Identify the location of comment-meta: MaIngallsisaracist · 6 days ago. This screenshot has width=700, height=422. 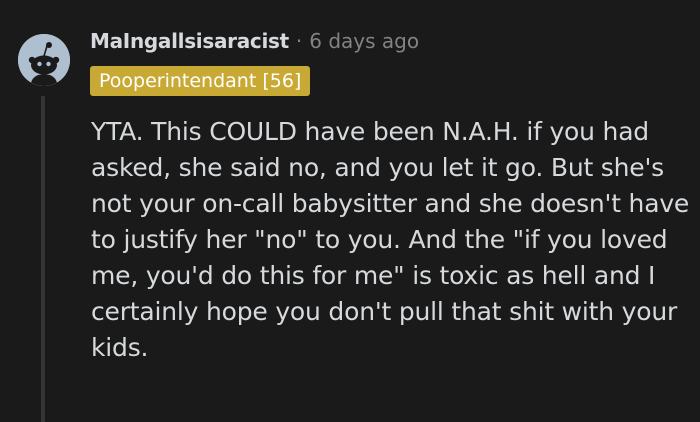
(254, 41).